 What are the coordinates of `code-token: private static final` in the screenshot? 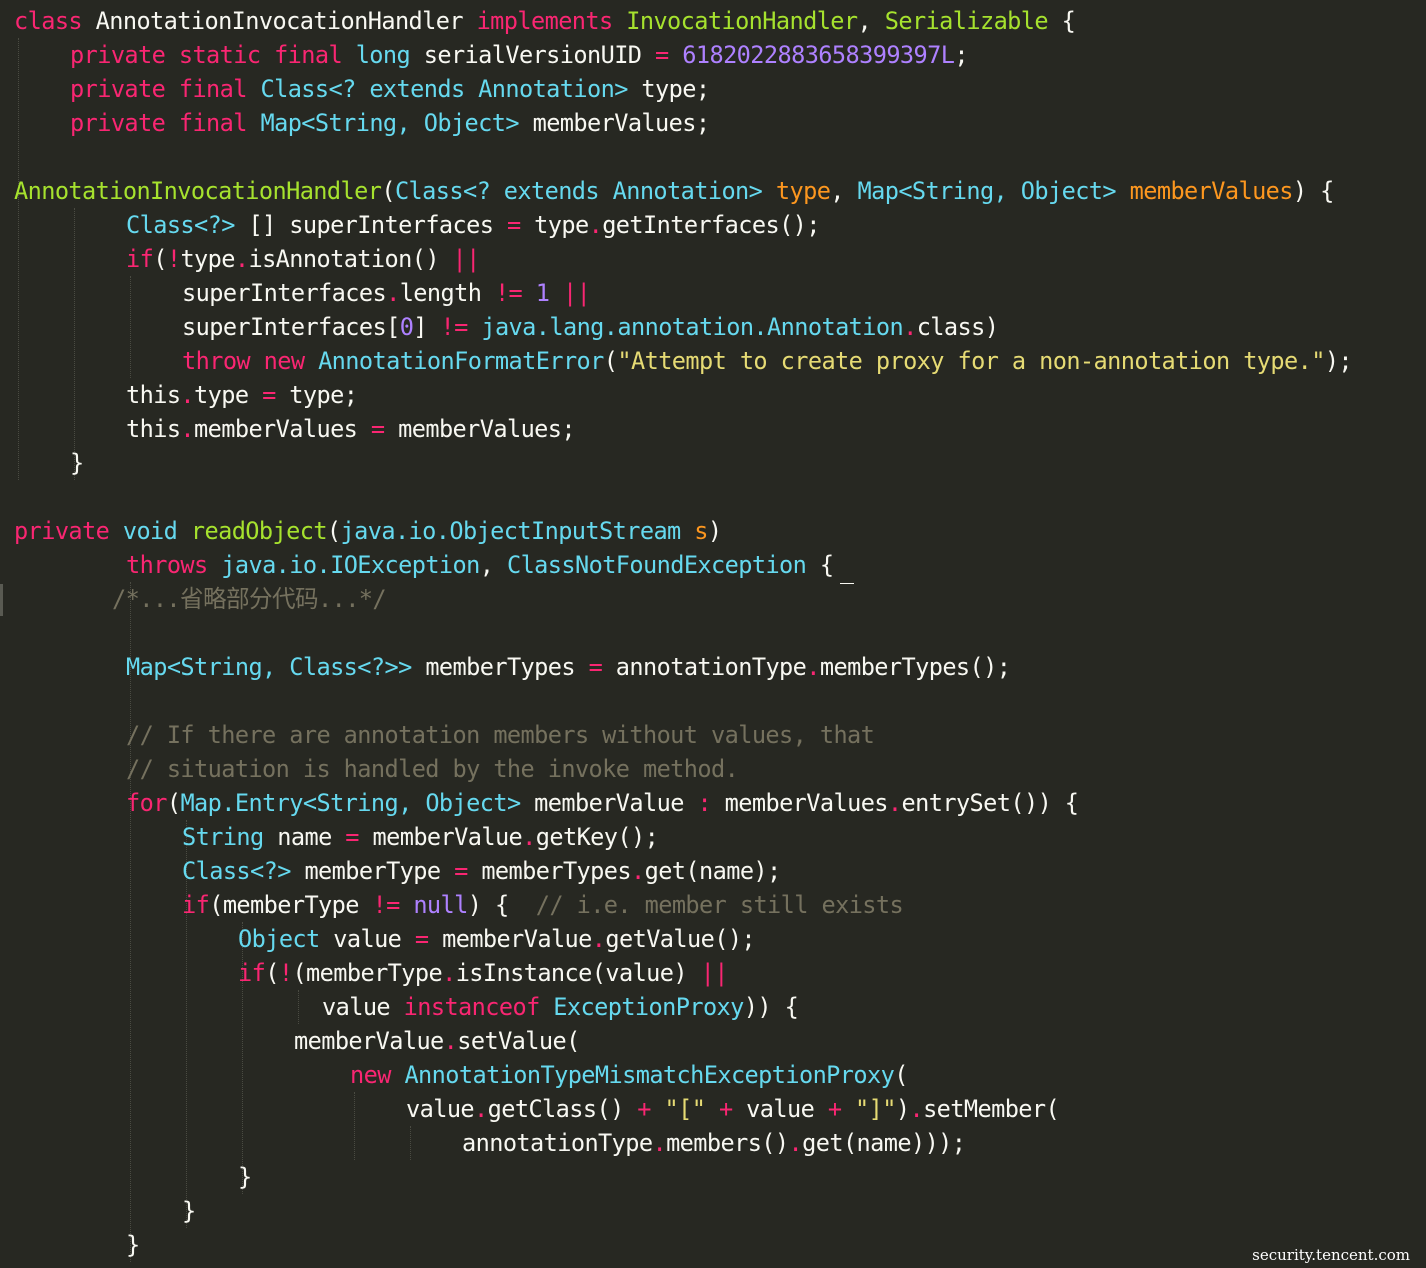 It's located at (206, 55).